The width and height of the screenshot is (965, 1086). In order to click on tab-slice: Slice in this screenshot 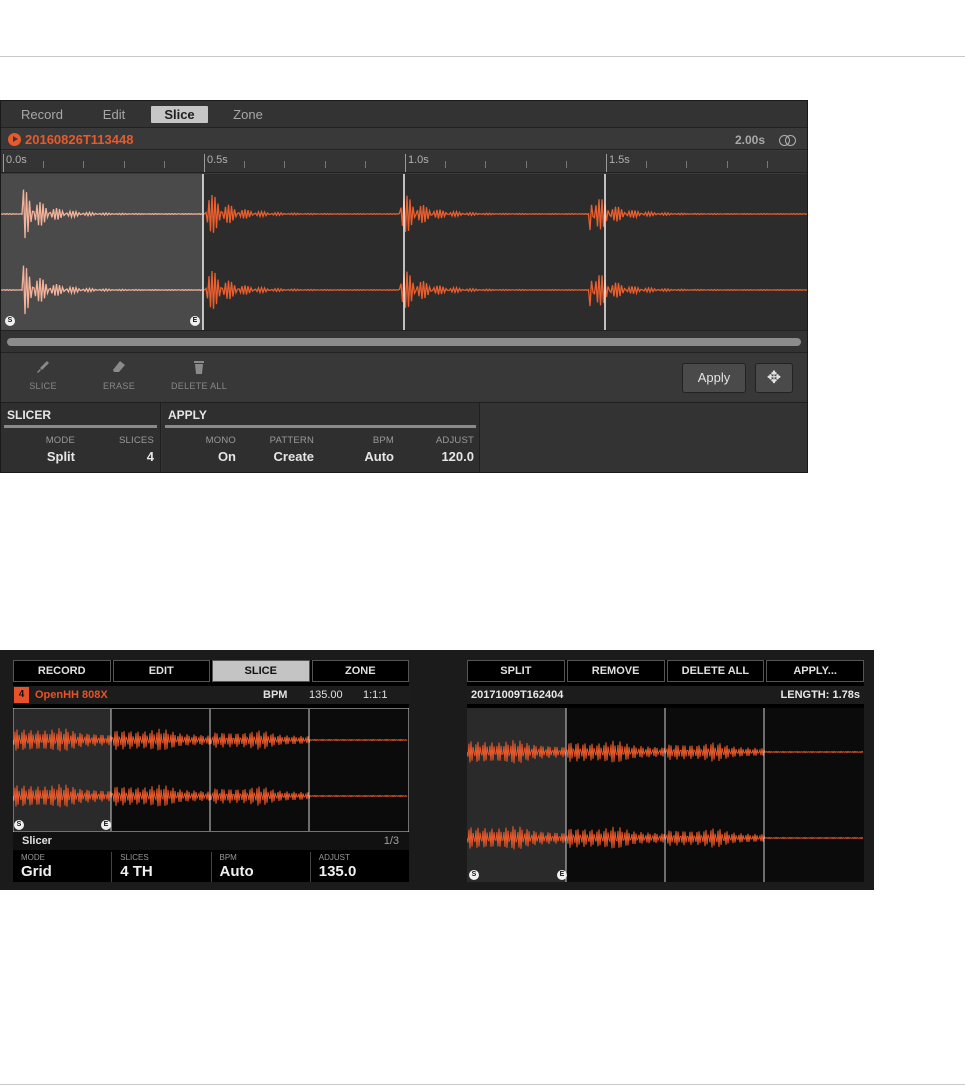, I will do `click(179, 114)`.